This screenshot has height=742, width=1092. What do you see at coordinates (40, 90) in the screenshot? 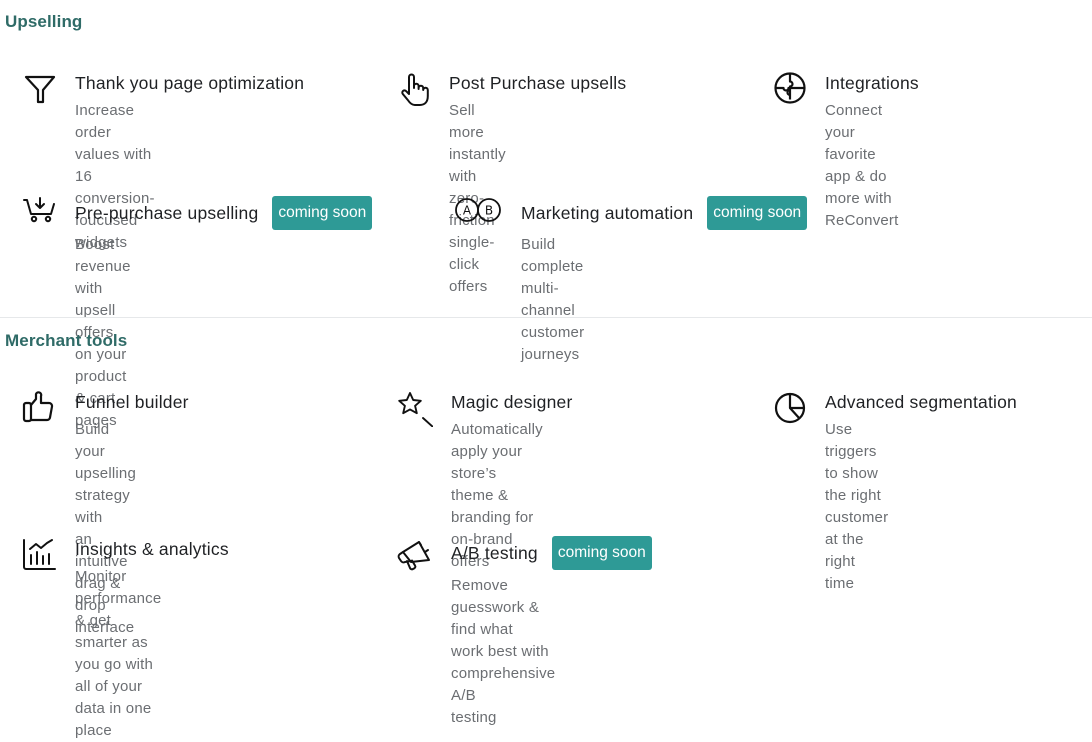
I see `funnel-icon` at bounding box center [40, 90].